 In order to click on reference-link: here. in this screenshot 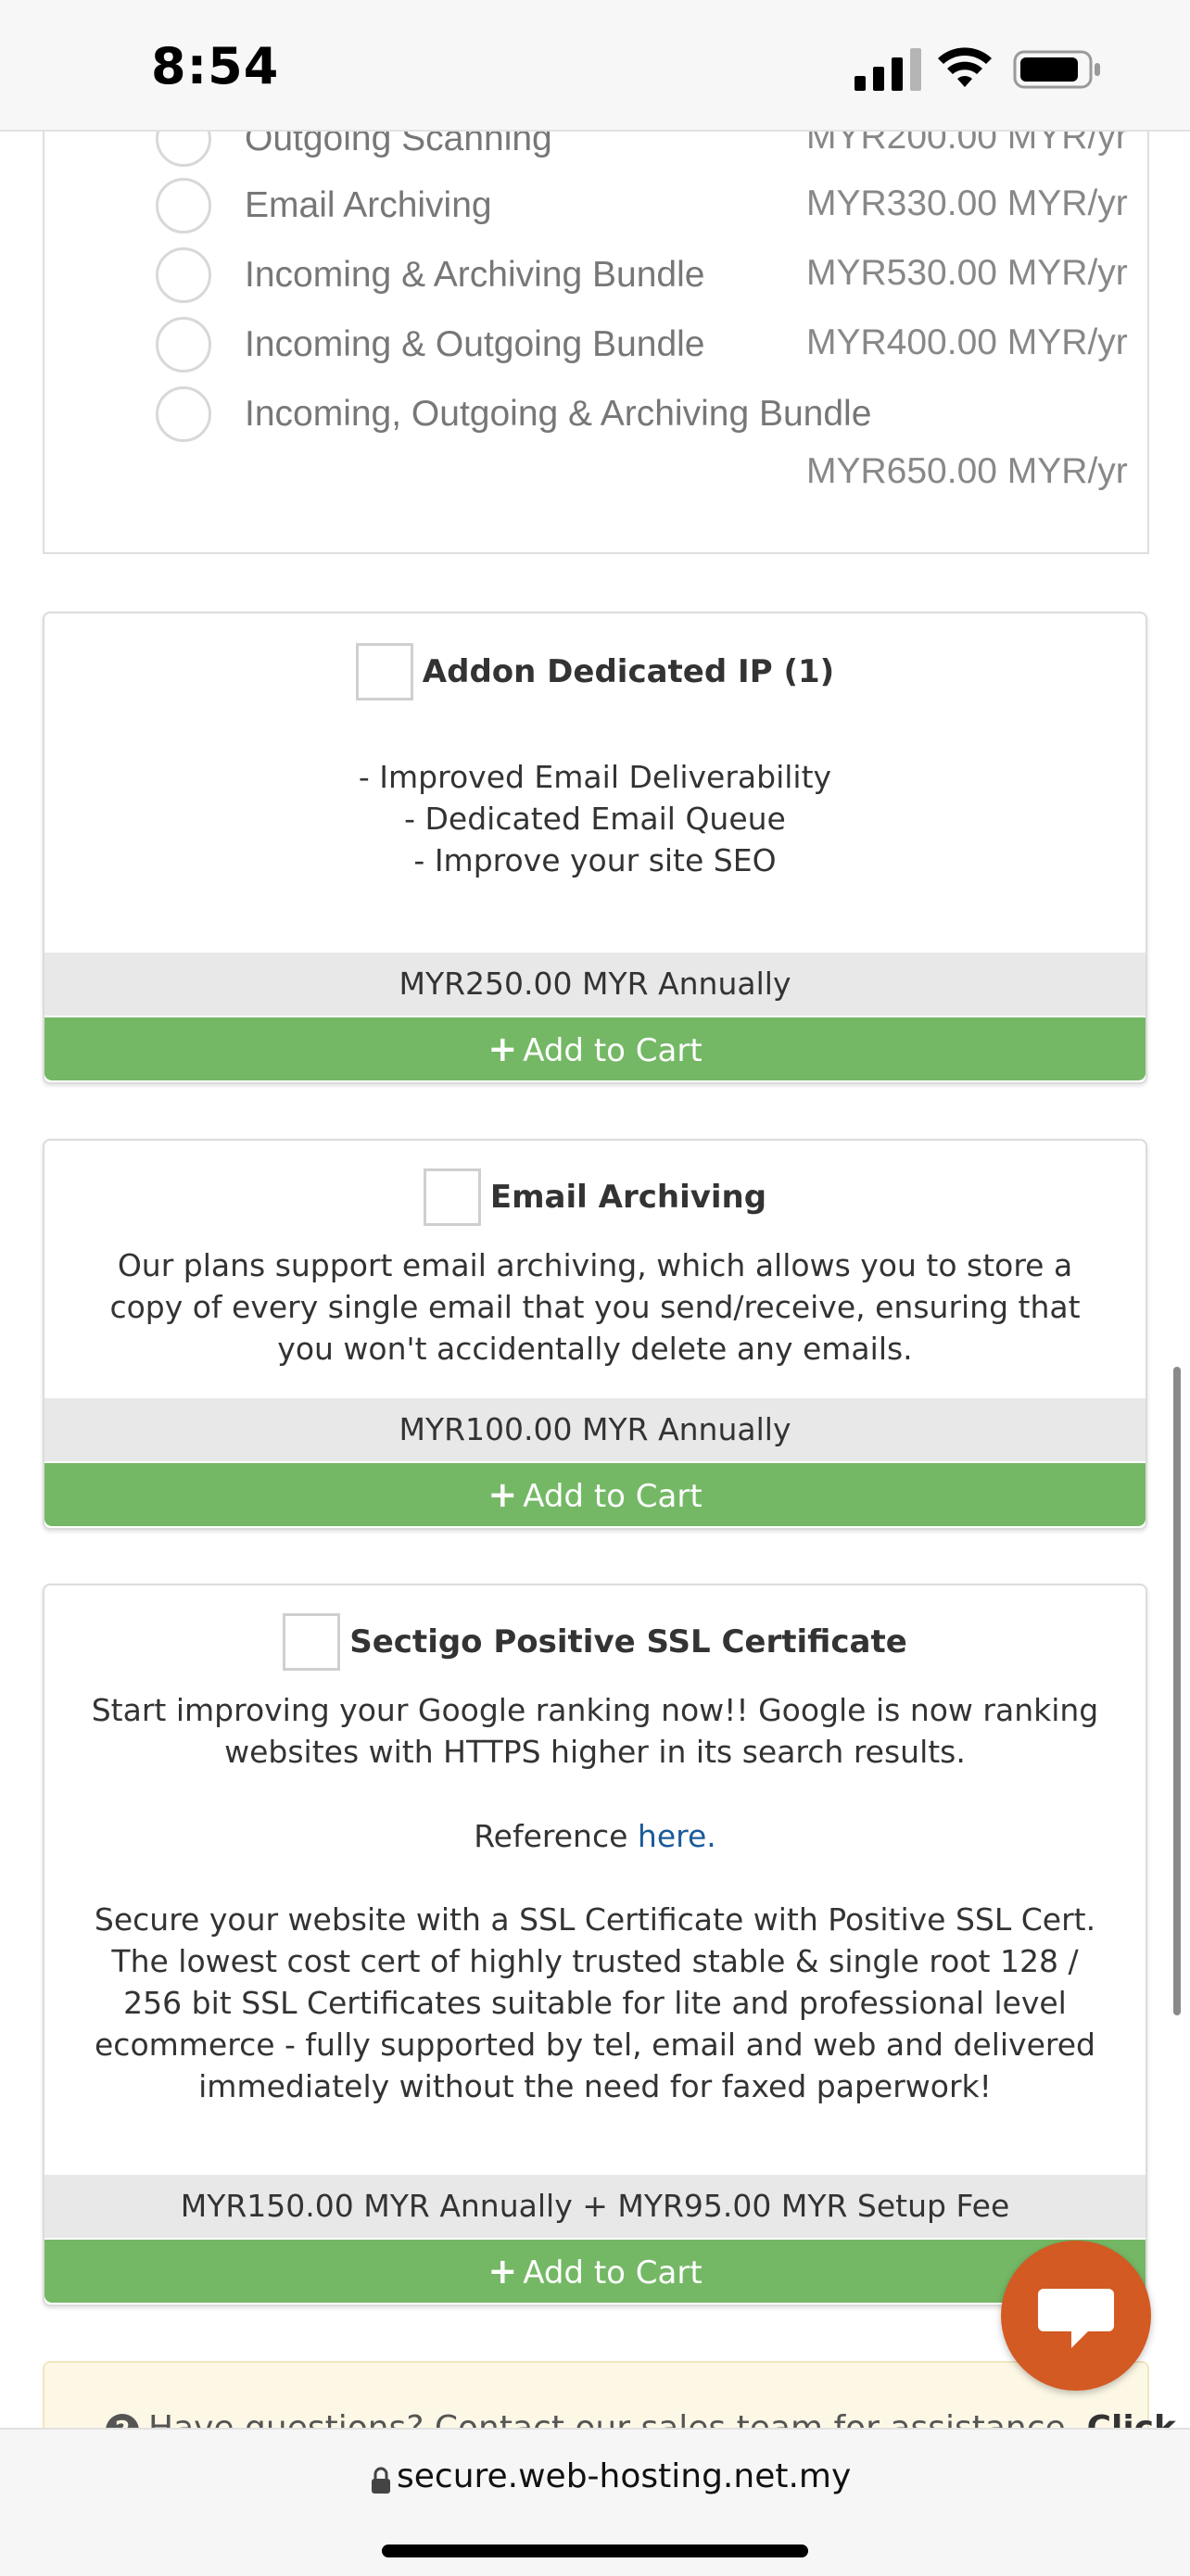, I will do `click(677, 1836)`.